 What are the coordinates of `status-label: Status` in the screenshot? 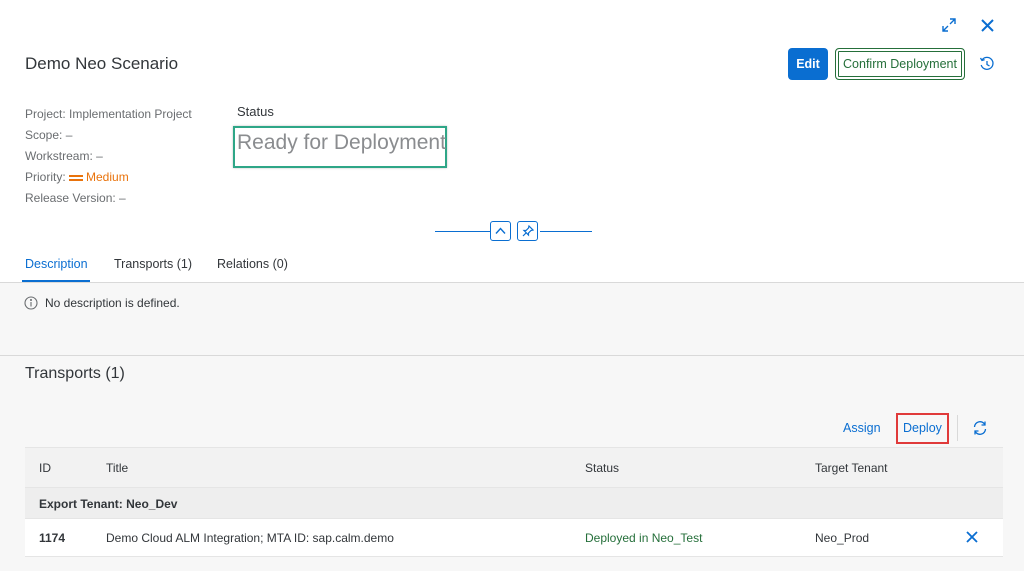 It's located at (255, 111).